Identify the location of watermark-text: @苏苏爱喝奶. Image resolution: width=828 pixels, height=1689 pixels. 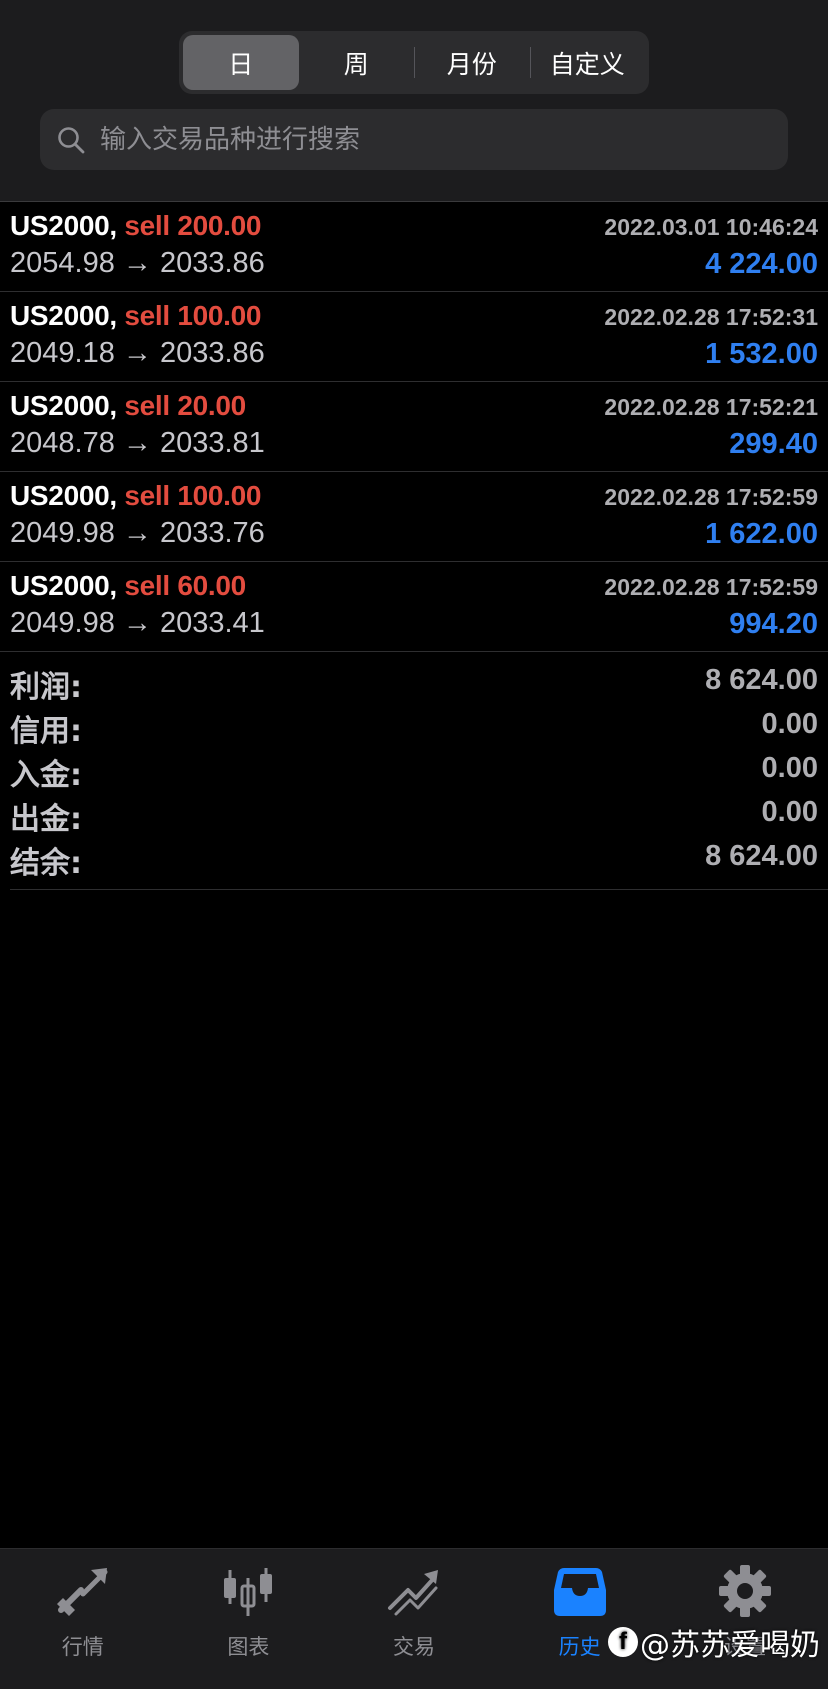
(730, 1645).